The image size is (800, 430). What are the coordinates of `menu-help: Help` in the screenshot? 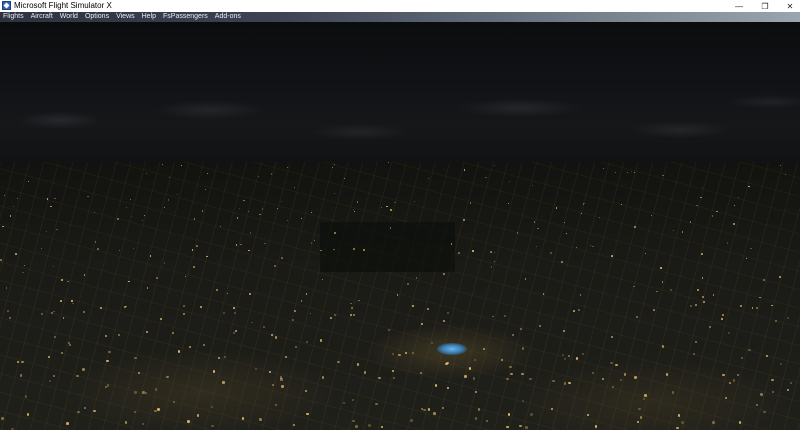 It's located at (149, 17).